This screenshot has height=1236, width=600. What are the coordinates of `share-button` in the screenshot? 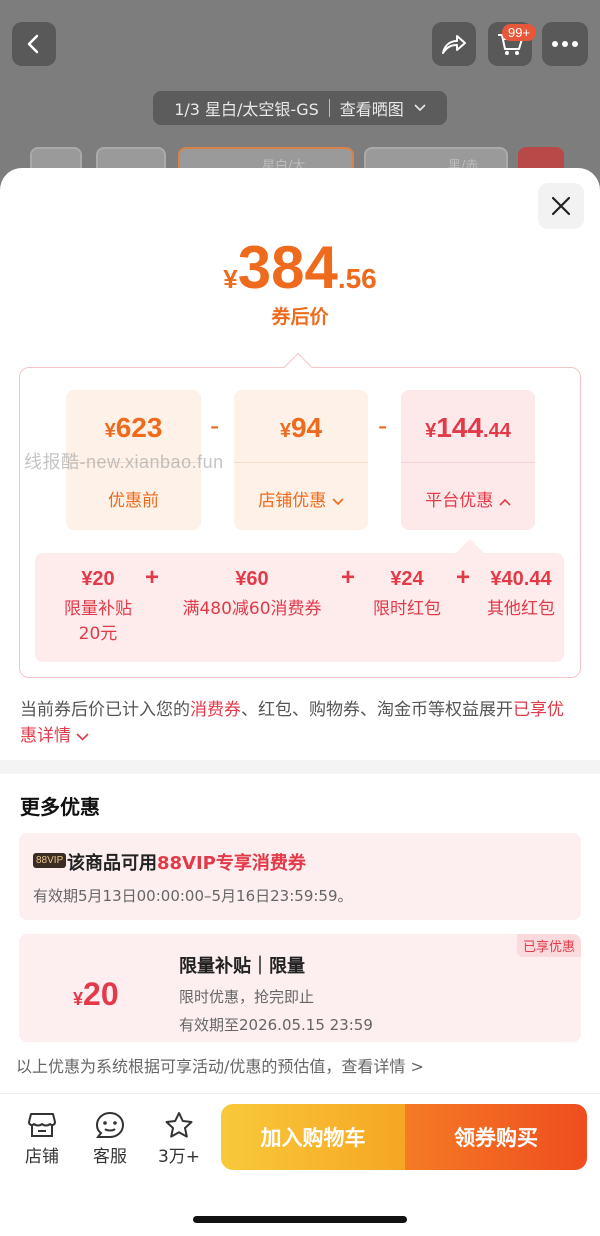 It's located at (454, 44).